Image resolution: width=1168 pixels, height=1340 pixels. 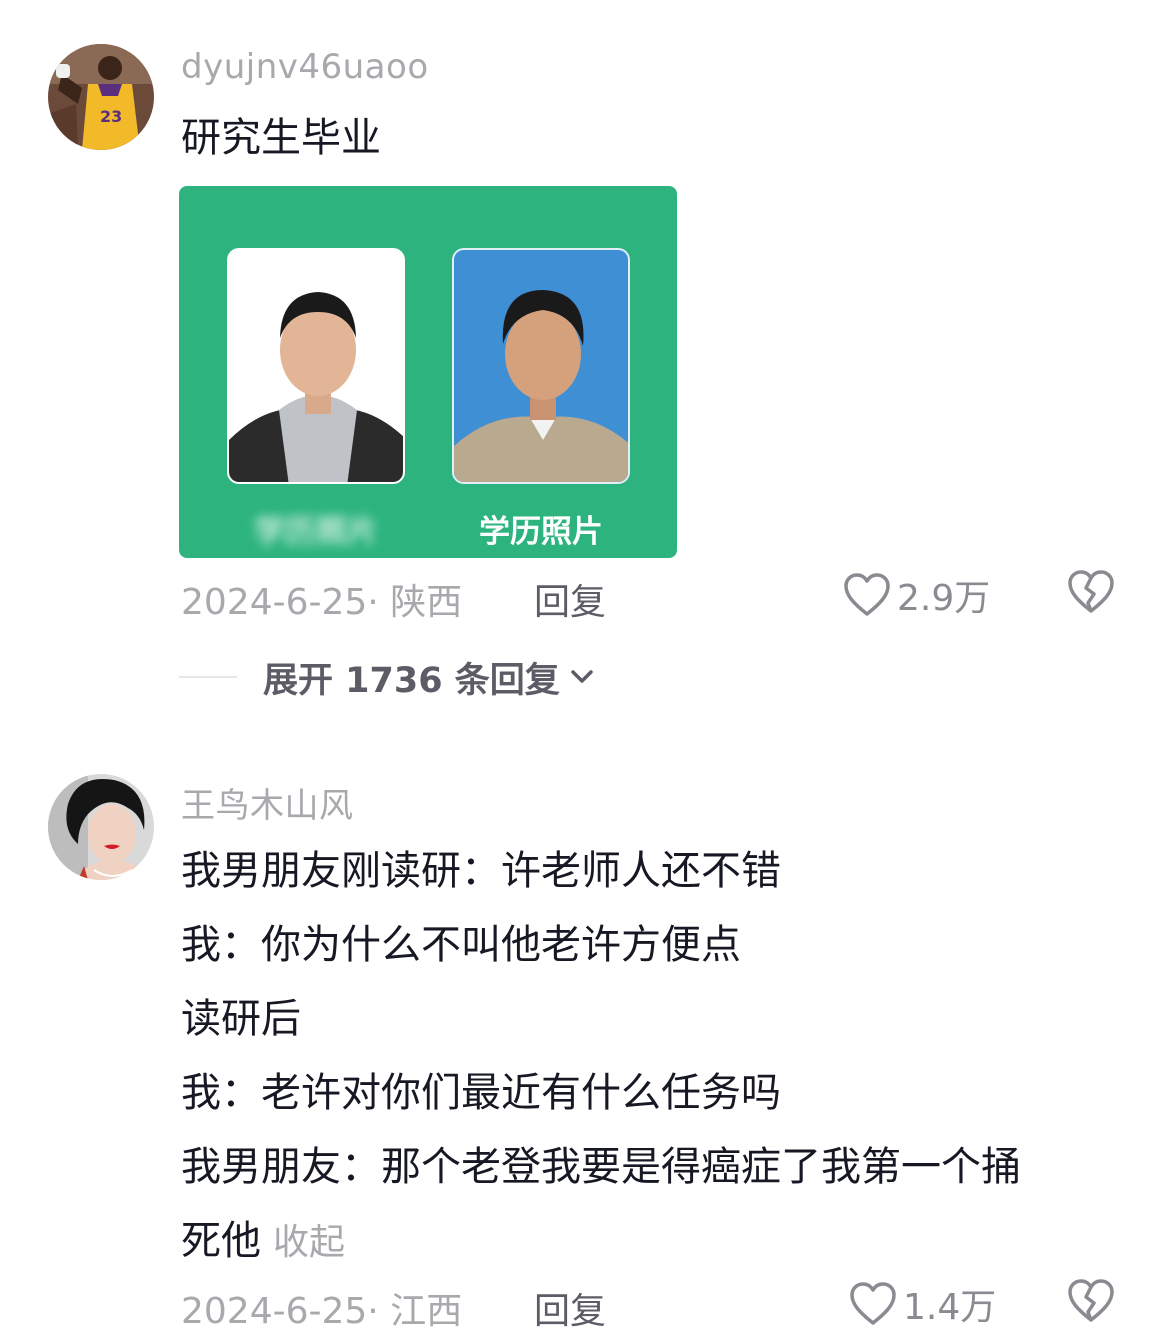 I want to click on comment-text: 研究生毕业, so click(x=281, y=138).